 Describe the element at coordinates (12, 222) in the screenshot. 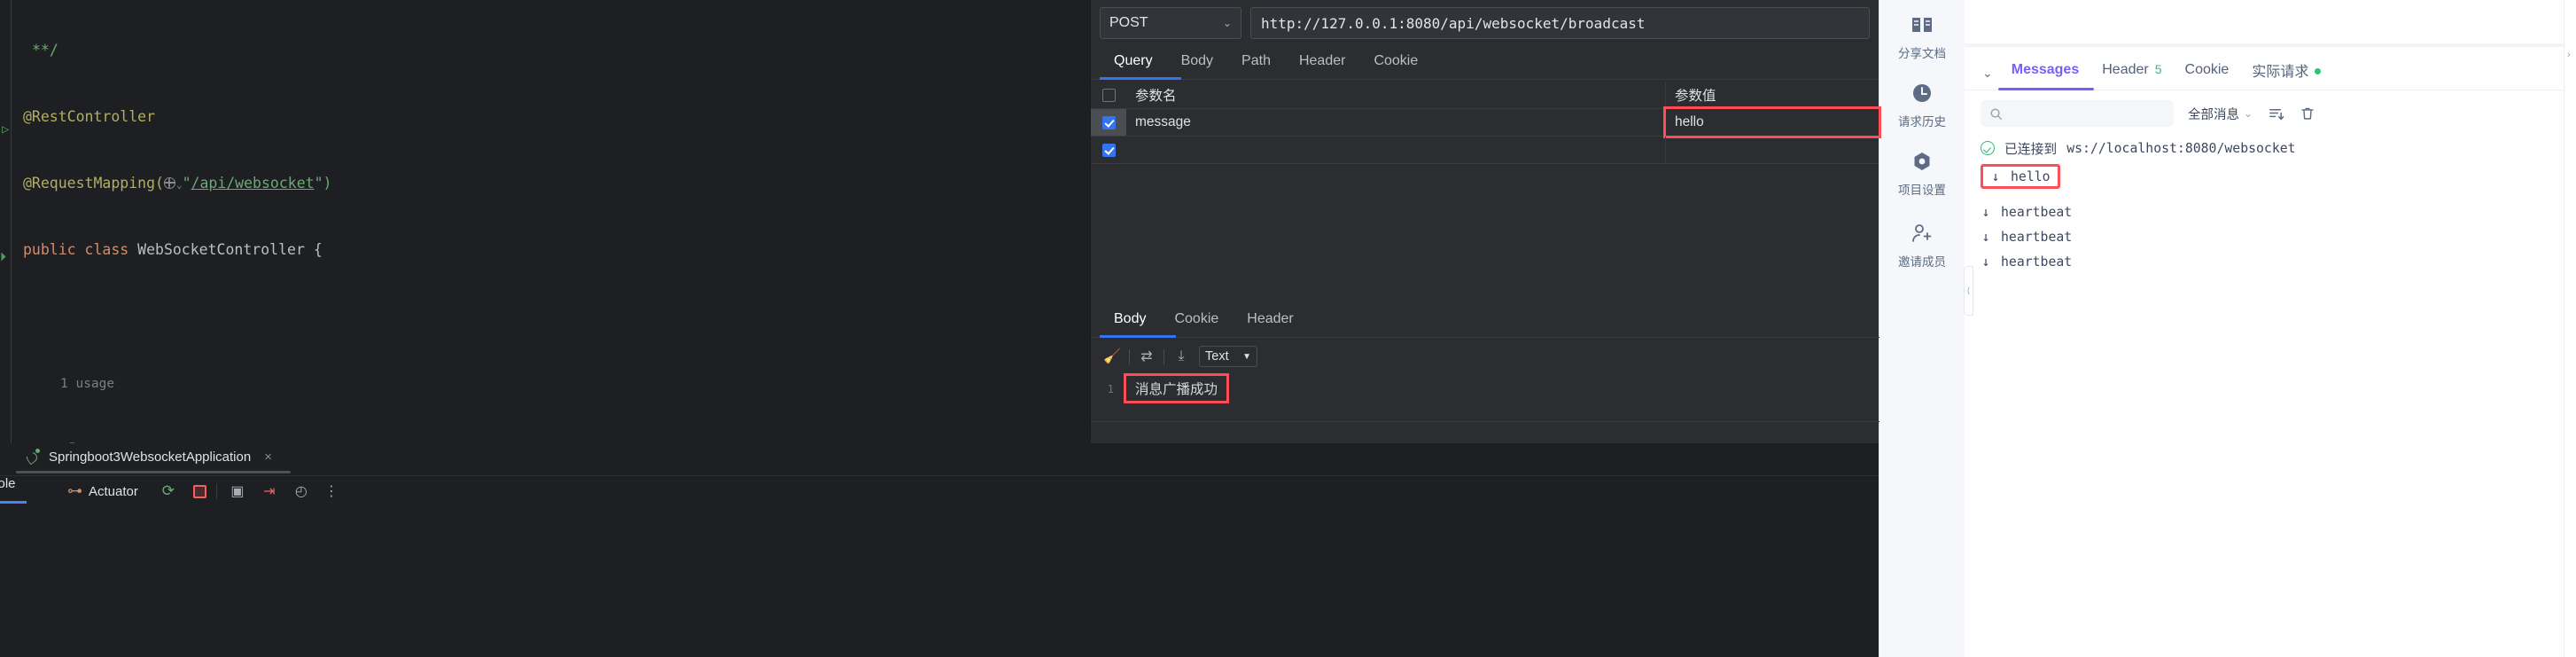

I see `gutter-divider` at that location.